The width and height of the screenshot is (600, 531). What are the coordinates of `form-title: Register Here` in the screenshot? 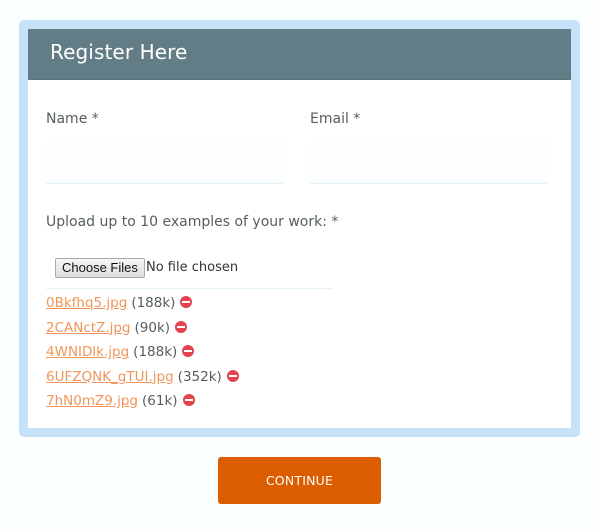 It's located at (119, 52).